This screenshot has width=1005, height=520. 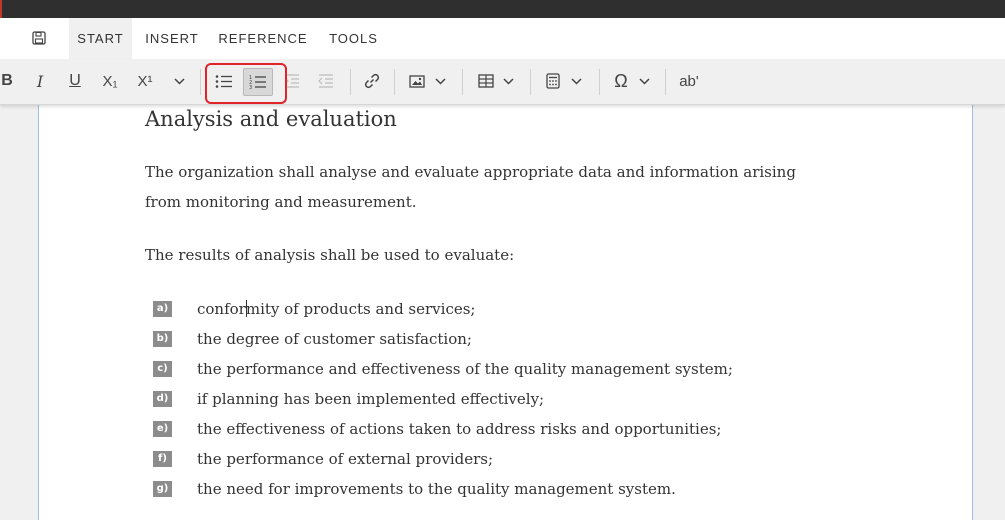 I want to click on bold-button: B, so click(x=7, y=81).